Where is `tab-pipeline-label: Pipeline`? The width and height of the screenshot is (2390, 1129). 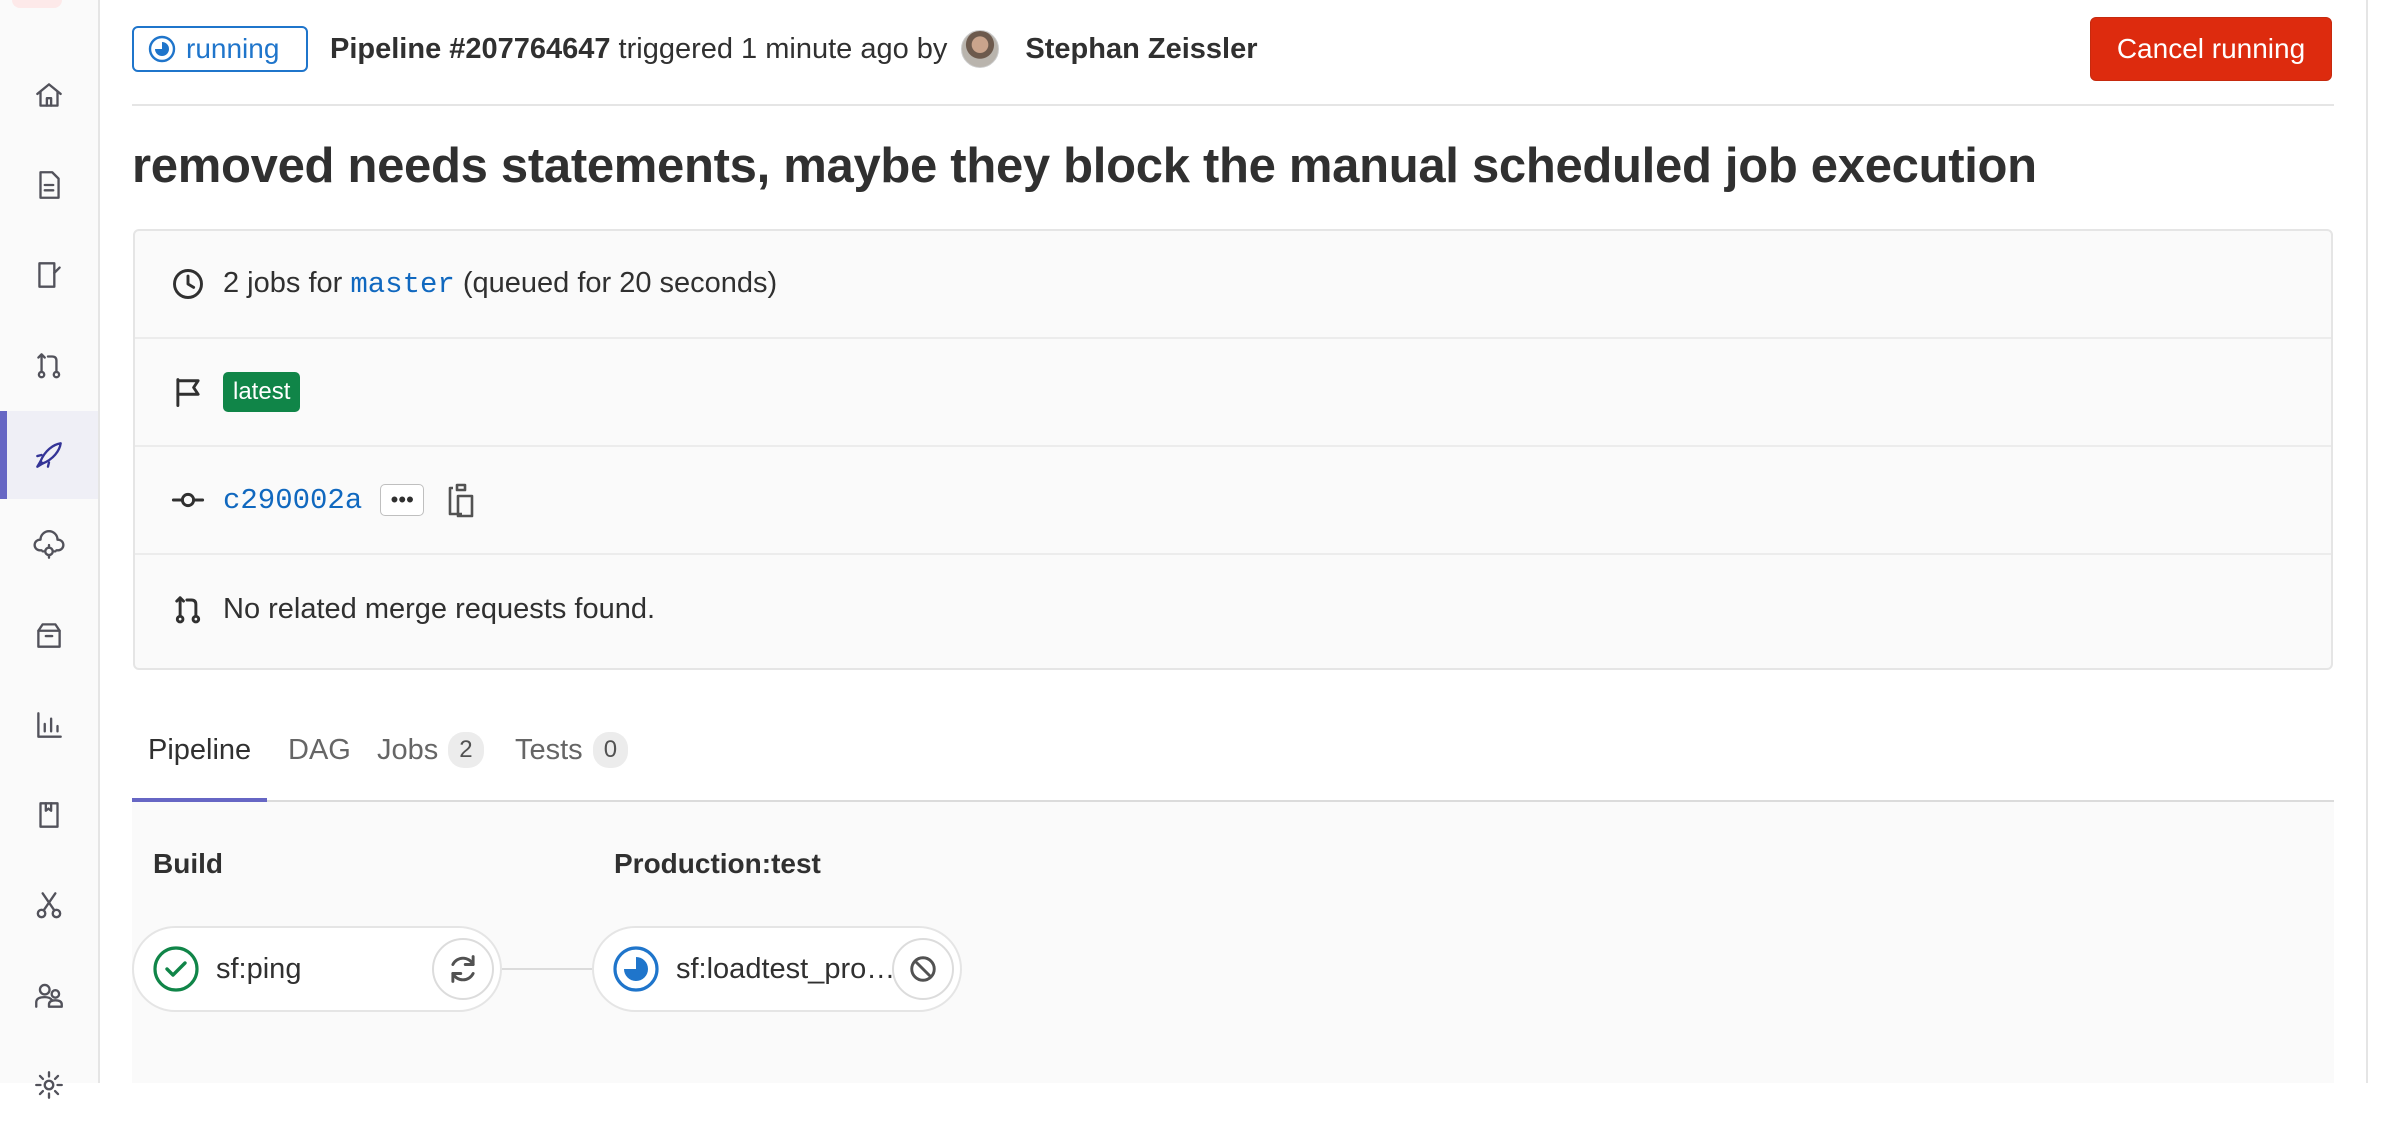 tab-pipeline-label: Pipeline is located at coordinates (200, 749).